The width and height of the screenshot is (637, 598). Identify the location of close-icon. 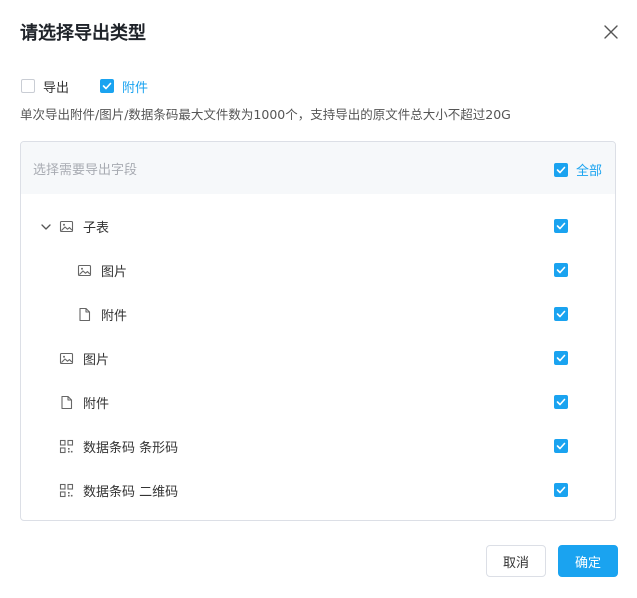
(611, 32).